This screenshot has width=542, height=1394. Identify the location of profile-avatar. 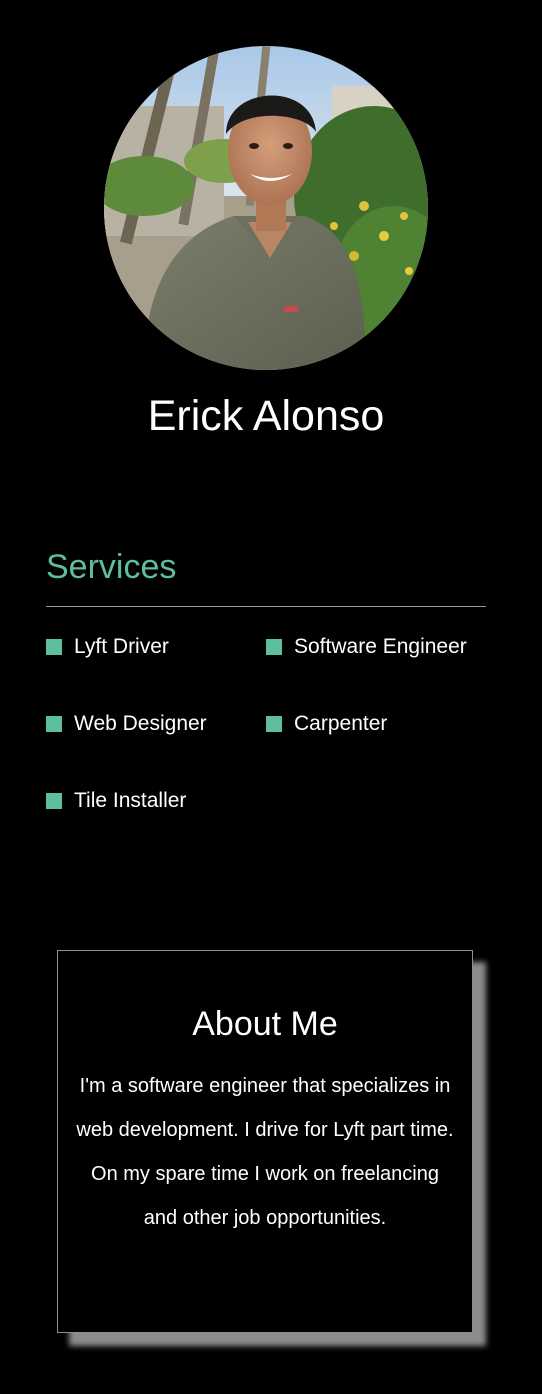
(266, 208).